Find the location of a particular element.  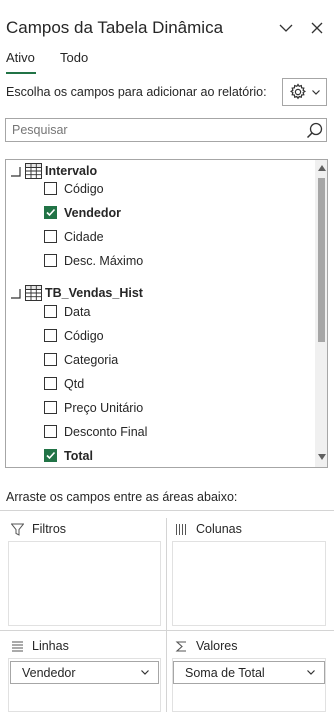

table-group-label: TB_Vendas_Hist is located at coordinates (94, 293).